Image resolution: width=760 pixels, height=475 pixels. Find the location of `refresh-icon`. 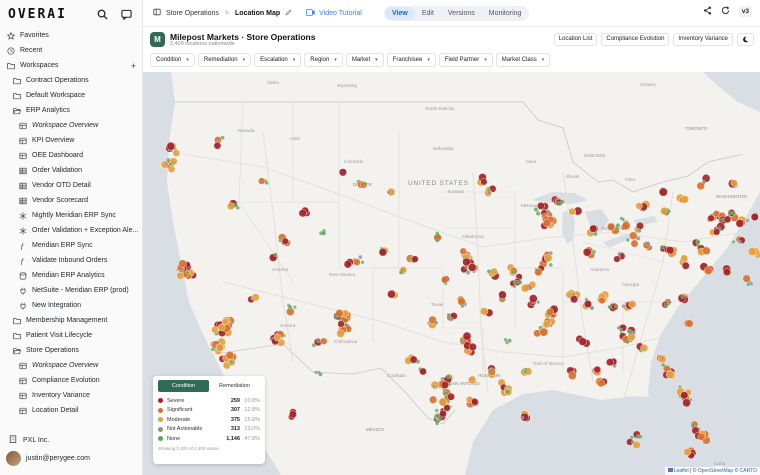

refresh-icon is located at coordinates (725, 11).